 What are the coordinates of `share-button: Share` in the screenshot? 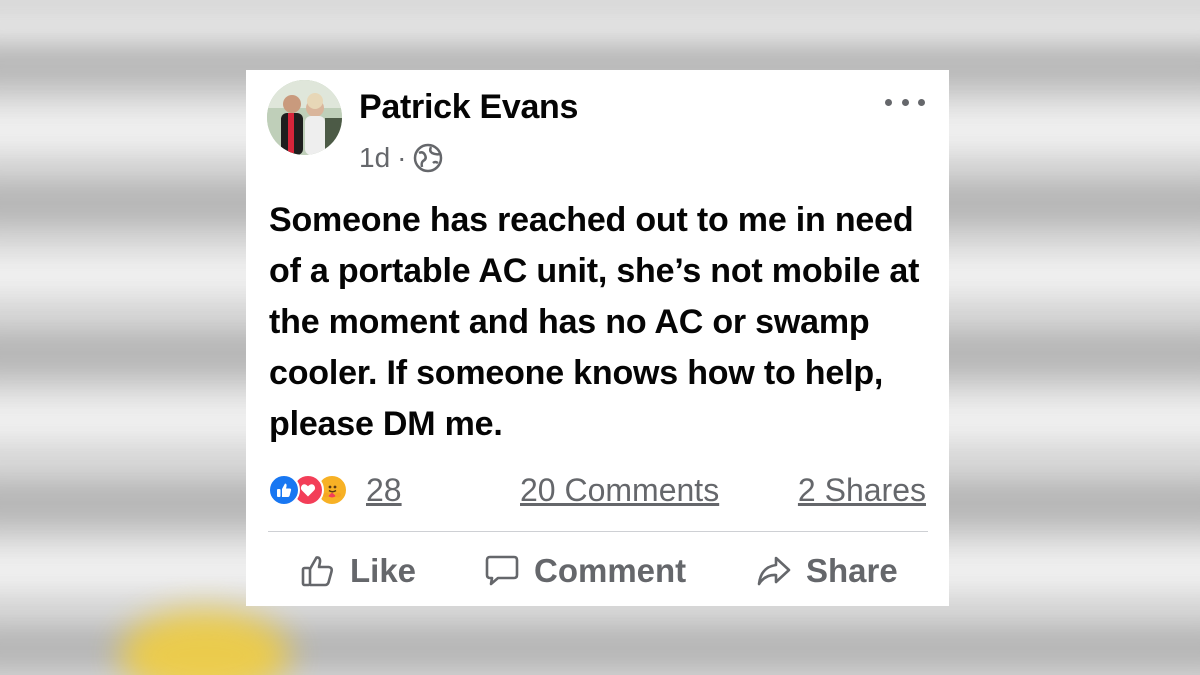 It's located at (827, 571).